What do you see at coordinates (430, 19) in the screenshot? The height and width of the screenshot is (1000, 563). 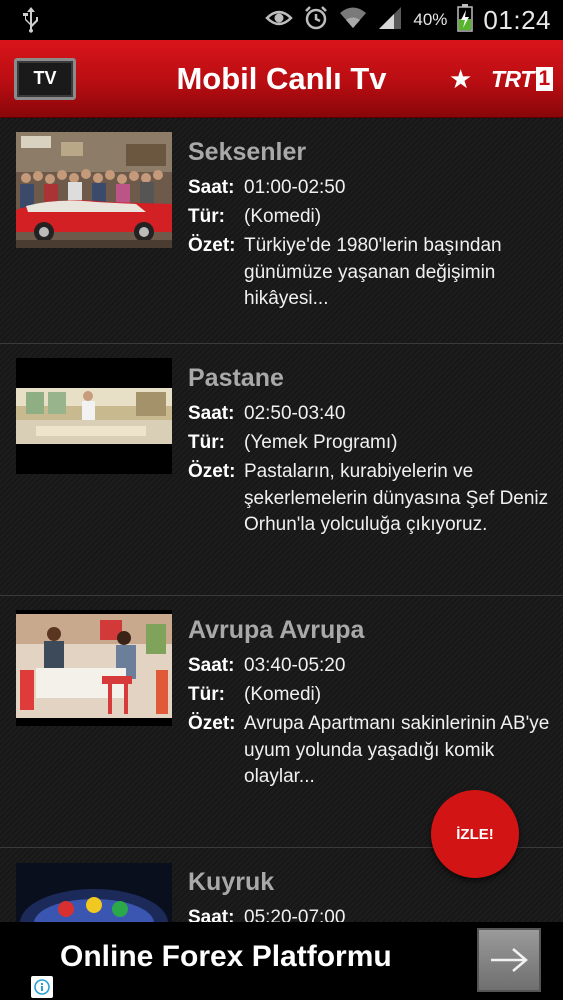 I see `battery-percent: 40%` at bounding box center [430, 19].